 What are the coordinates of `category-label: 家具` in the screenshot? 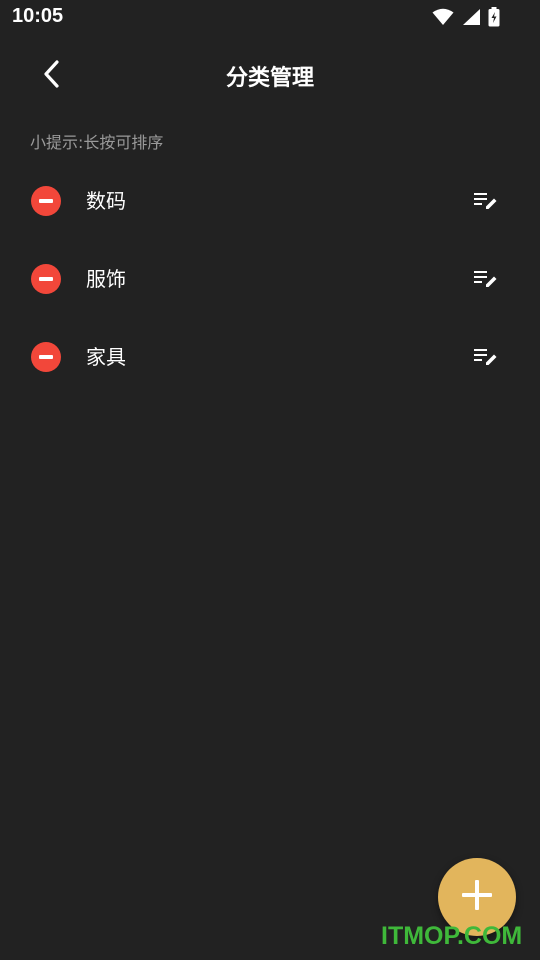 It's located at (106, 357).